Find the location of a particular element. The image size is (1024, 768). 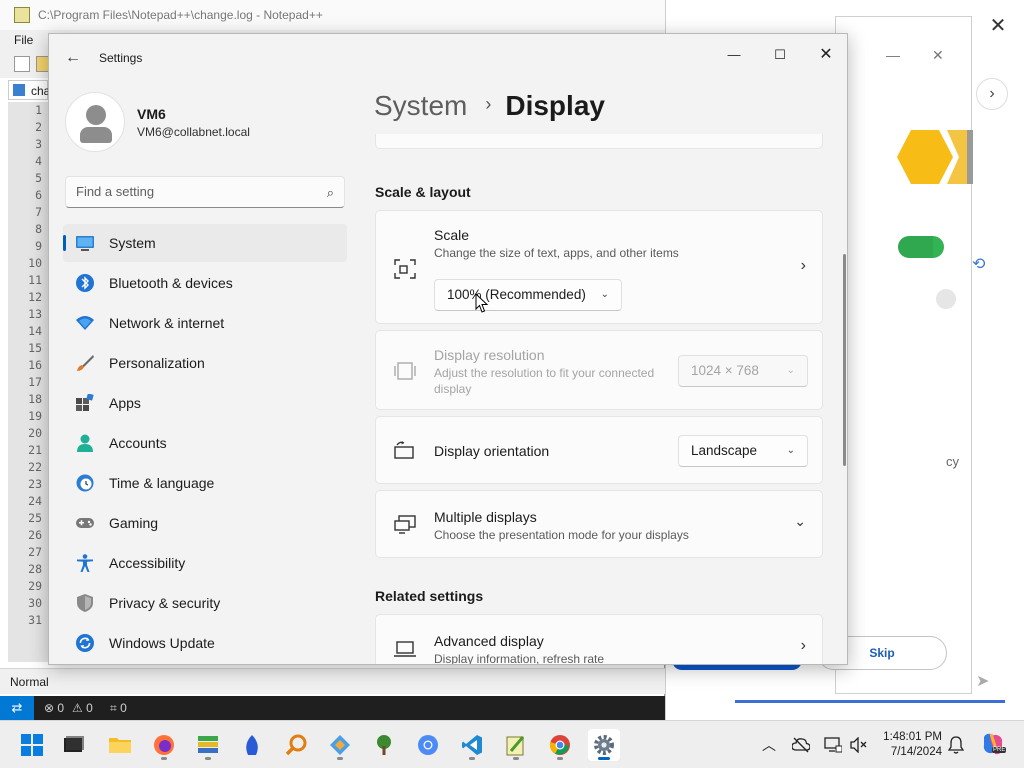

close-icon: ✕ is located at coordinates (825, 55).